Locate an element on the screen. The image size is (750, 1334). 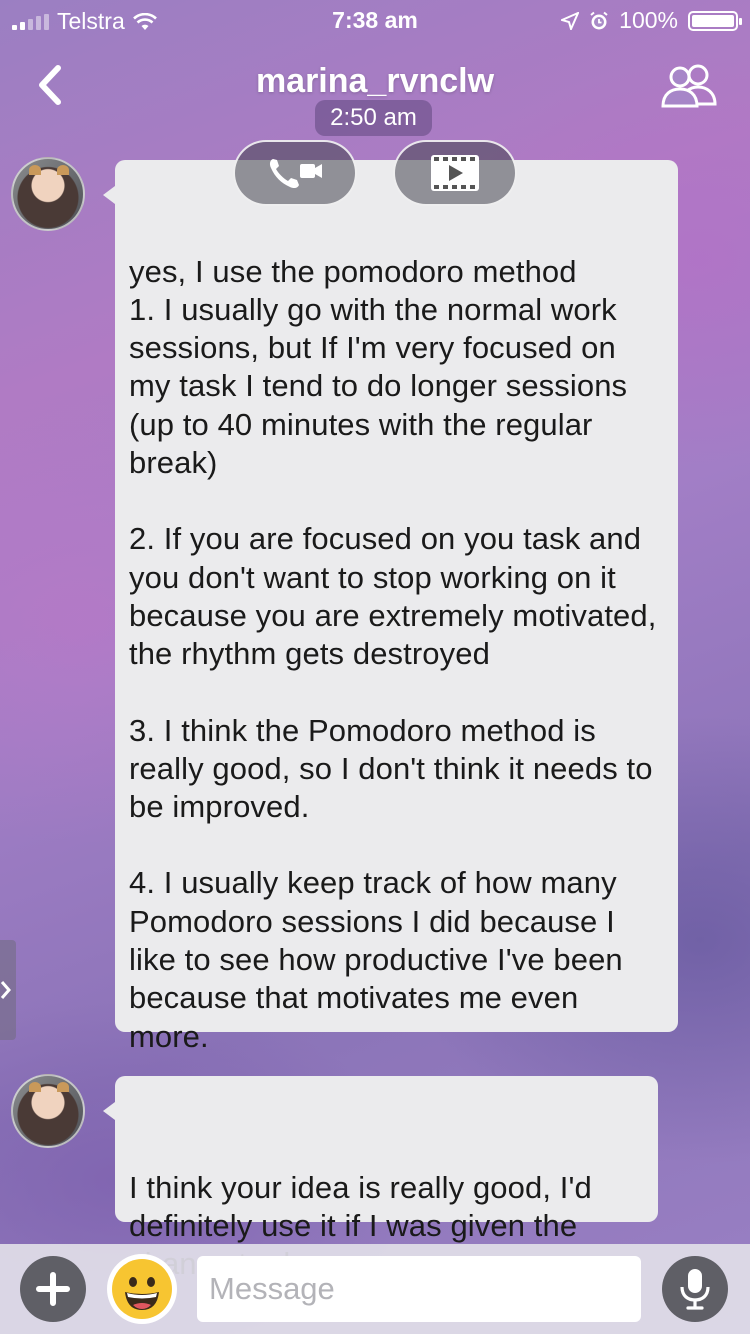
battery-icon is located at coordinates (715, 20).